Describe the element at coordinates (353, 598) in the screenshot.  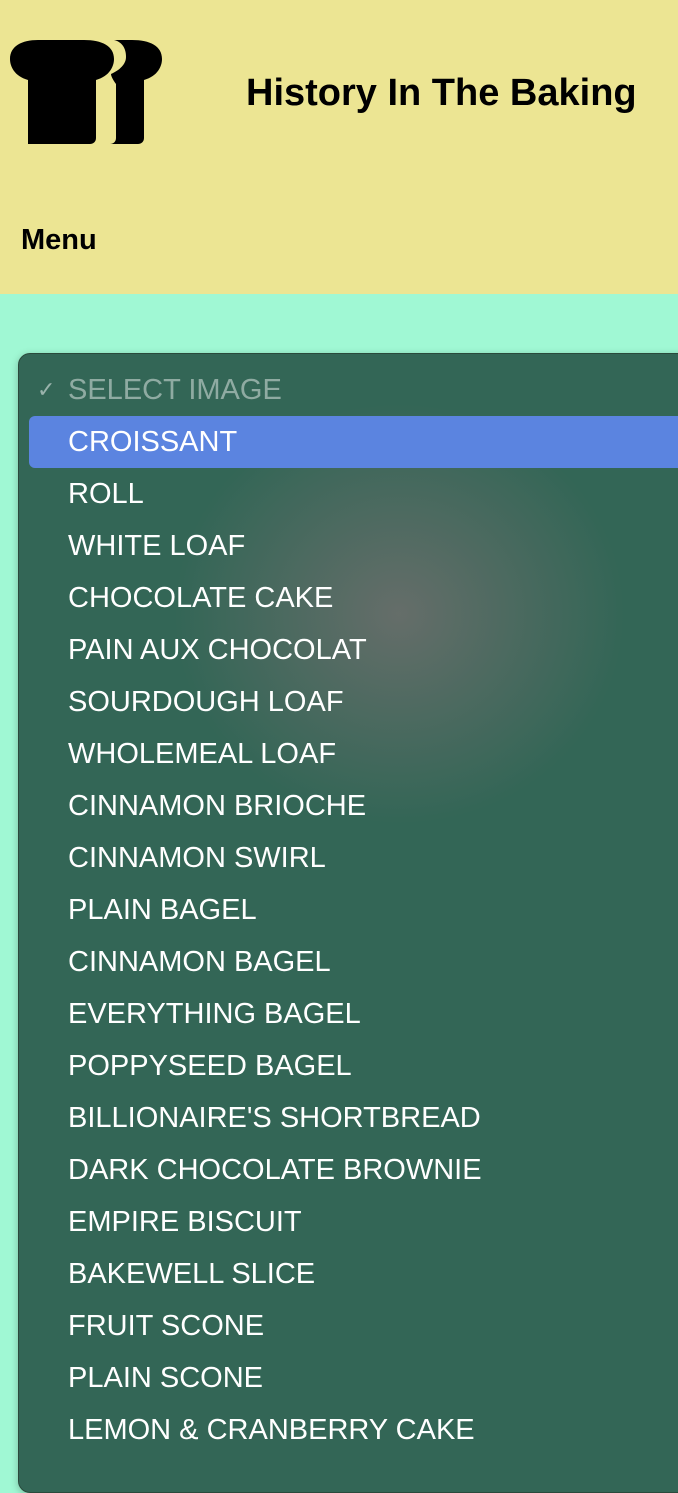
I see `dropdown-option: CHOCOLATE CAKE` at that location.